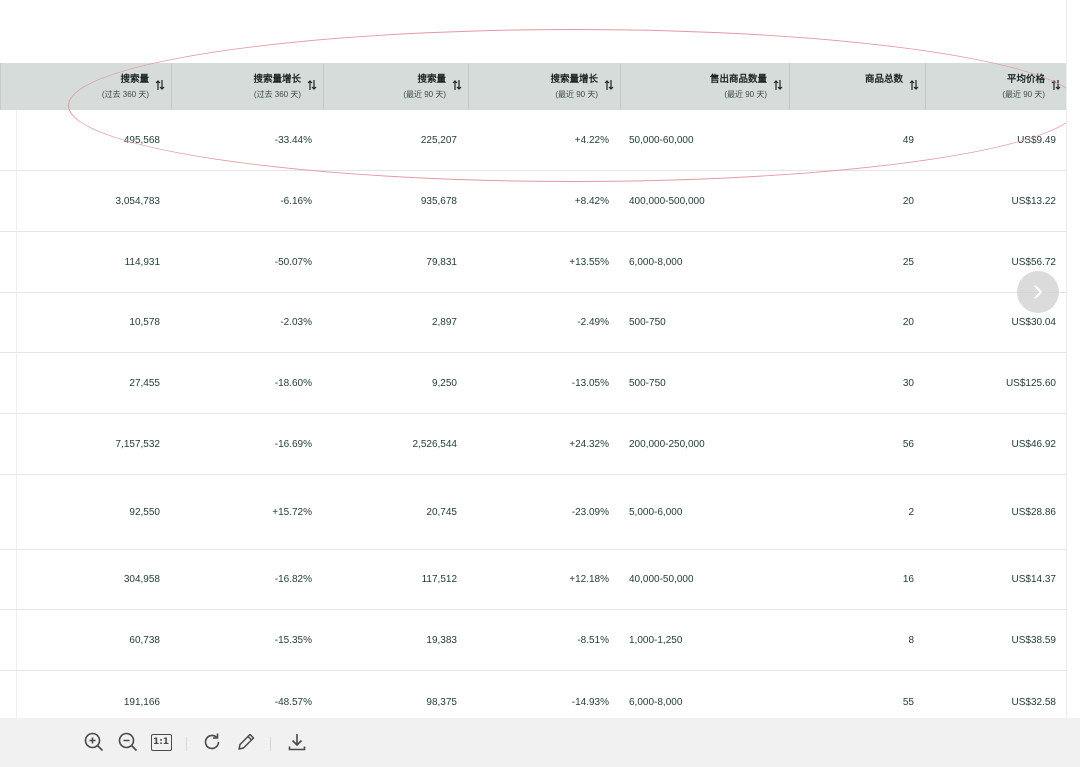 This screenshot has height=767, width=1080. I want to click on zoom-in-button, so click(94, 742).